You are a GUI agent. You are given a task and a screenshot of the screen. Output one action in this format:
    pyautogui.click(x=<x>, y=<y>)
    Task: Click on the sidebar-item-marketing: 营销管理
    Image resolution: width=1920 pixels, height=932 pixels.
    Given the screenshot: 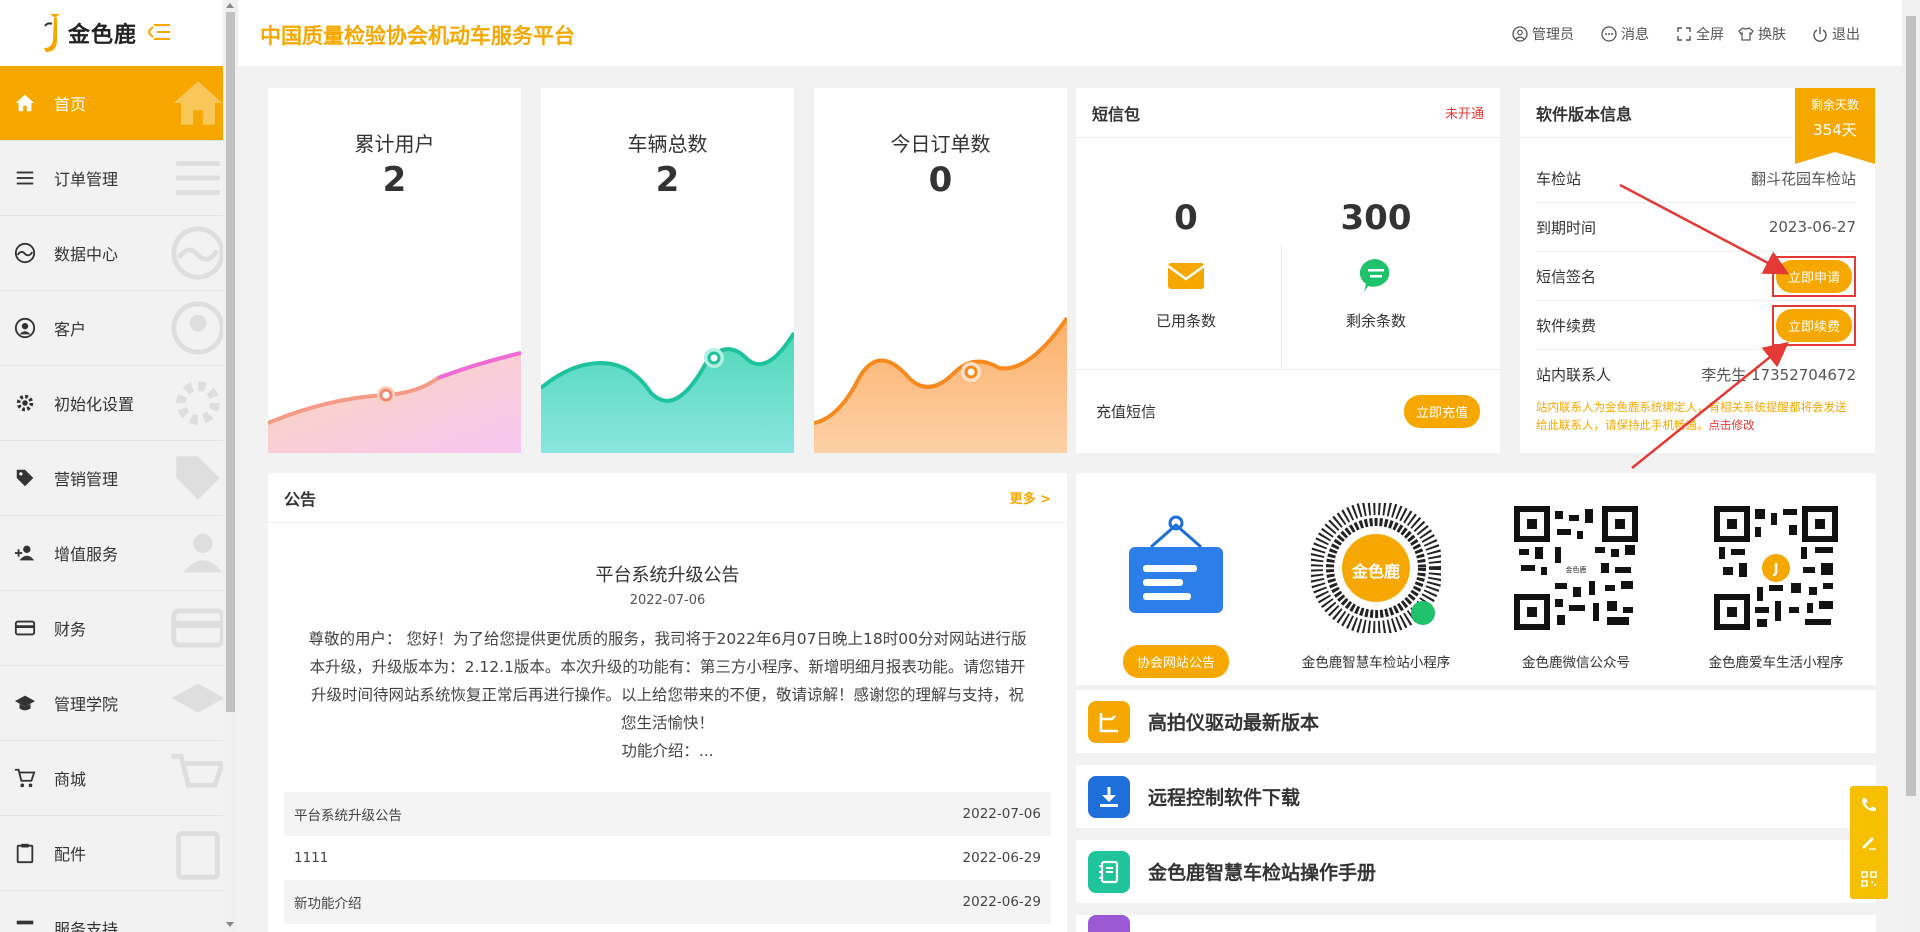 What is the action you would take?
    pyautogui.click(x=111, y=478)
    